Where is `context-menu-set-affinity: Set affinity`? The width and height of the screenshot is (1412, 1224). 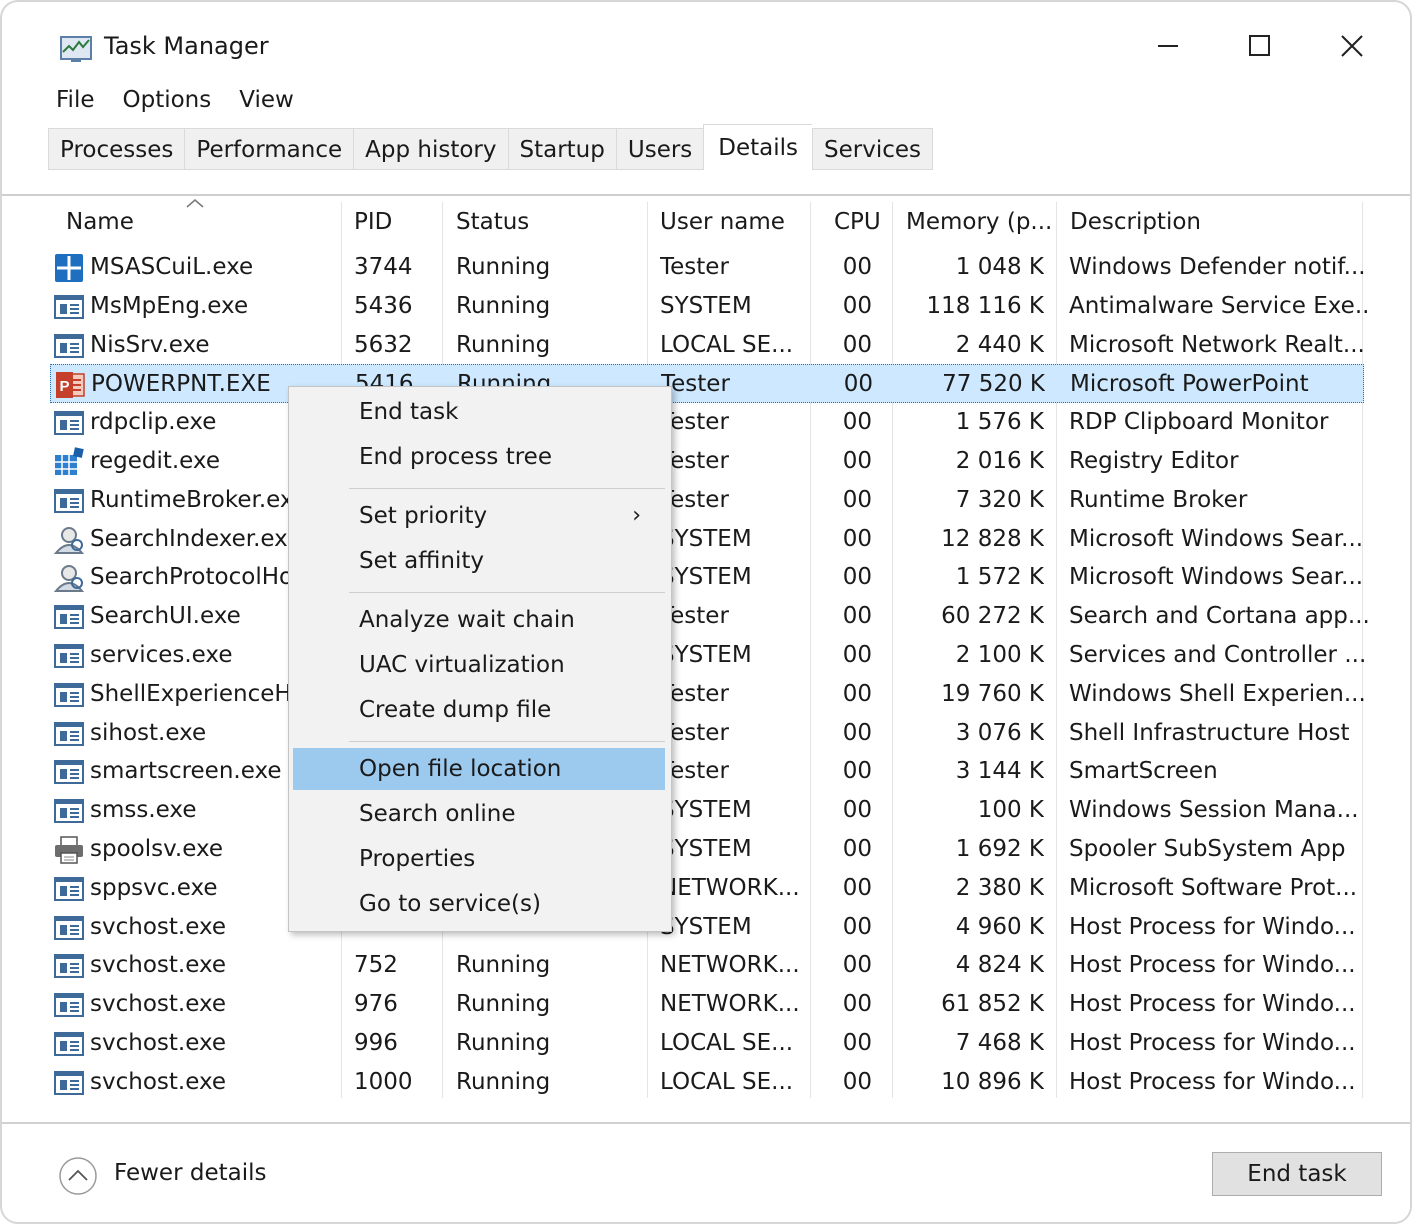 context-menu-set-affinity: Set affinity is located at coordinates (479, 561).